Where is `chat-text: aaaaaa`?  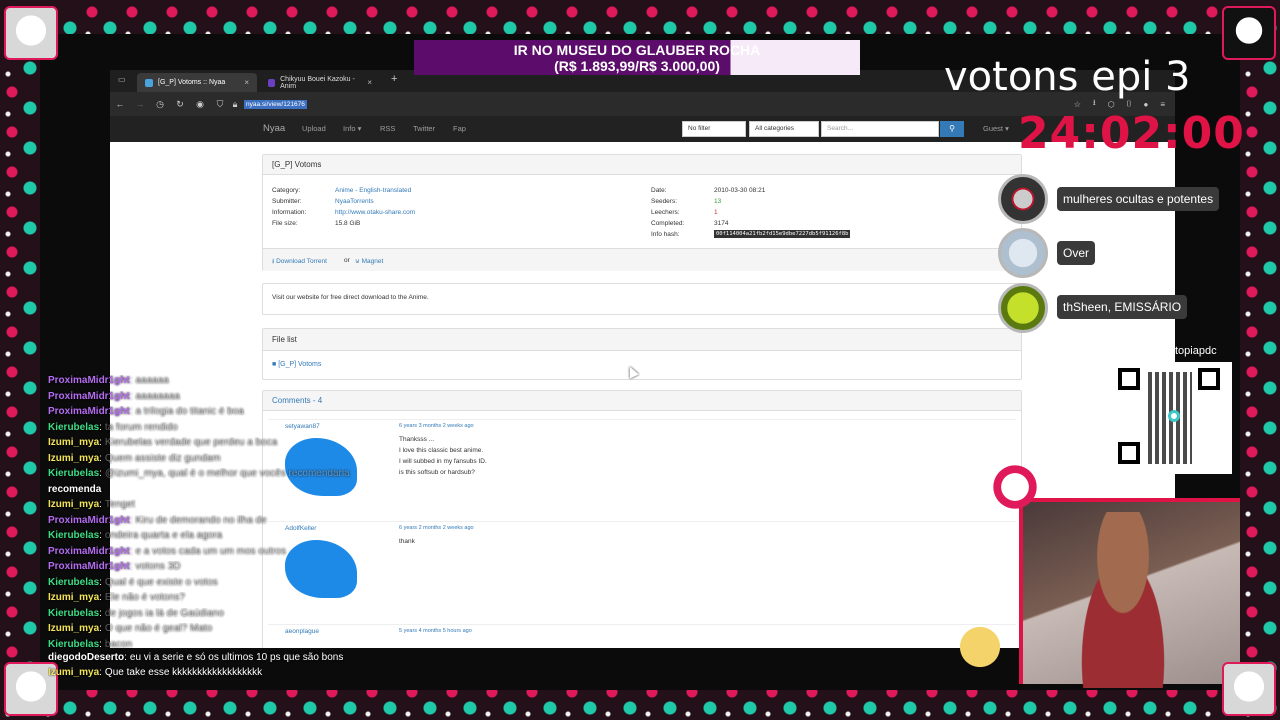 chat-text: aaaaaa is located at coordinates (152, 380).